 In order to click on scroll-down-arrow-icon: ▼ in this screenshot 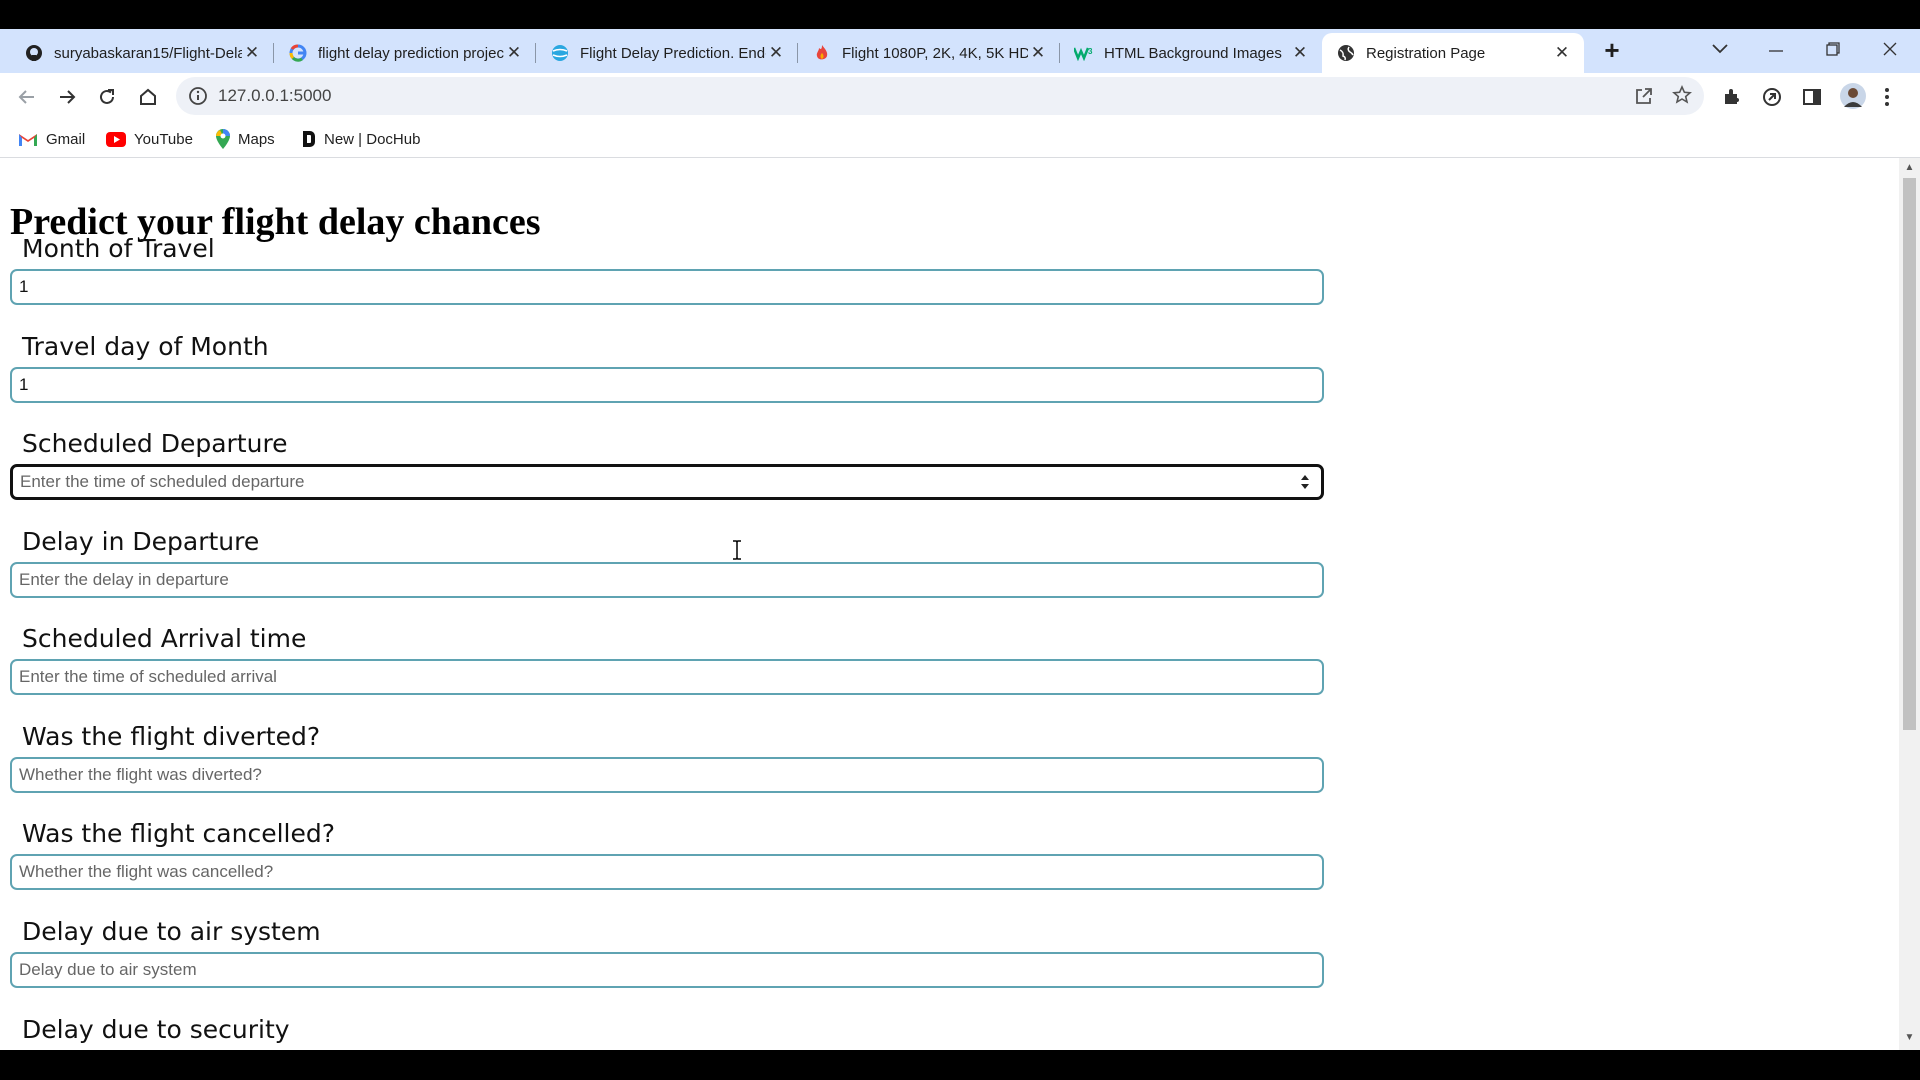, I will do `click(1909, 1039)`.